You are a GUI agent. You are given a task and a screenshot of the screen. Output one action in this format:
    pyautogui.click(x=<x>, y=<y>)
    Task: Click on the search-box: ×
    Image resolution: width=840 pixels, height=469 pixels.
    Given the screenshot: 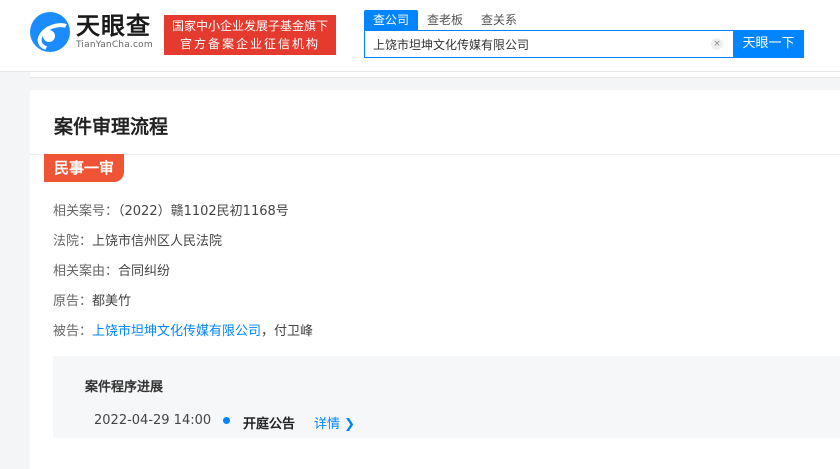 What is the action you would take?
    pyautogui.click(x=549, y=44)
    